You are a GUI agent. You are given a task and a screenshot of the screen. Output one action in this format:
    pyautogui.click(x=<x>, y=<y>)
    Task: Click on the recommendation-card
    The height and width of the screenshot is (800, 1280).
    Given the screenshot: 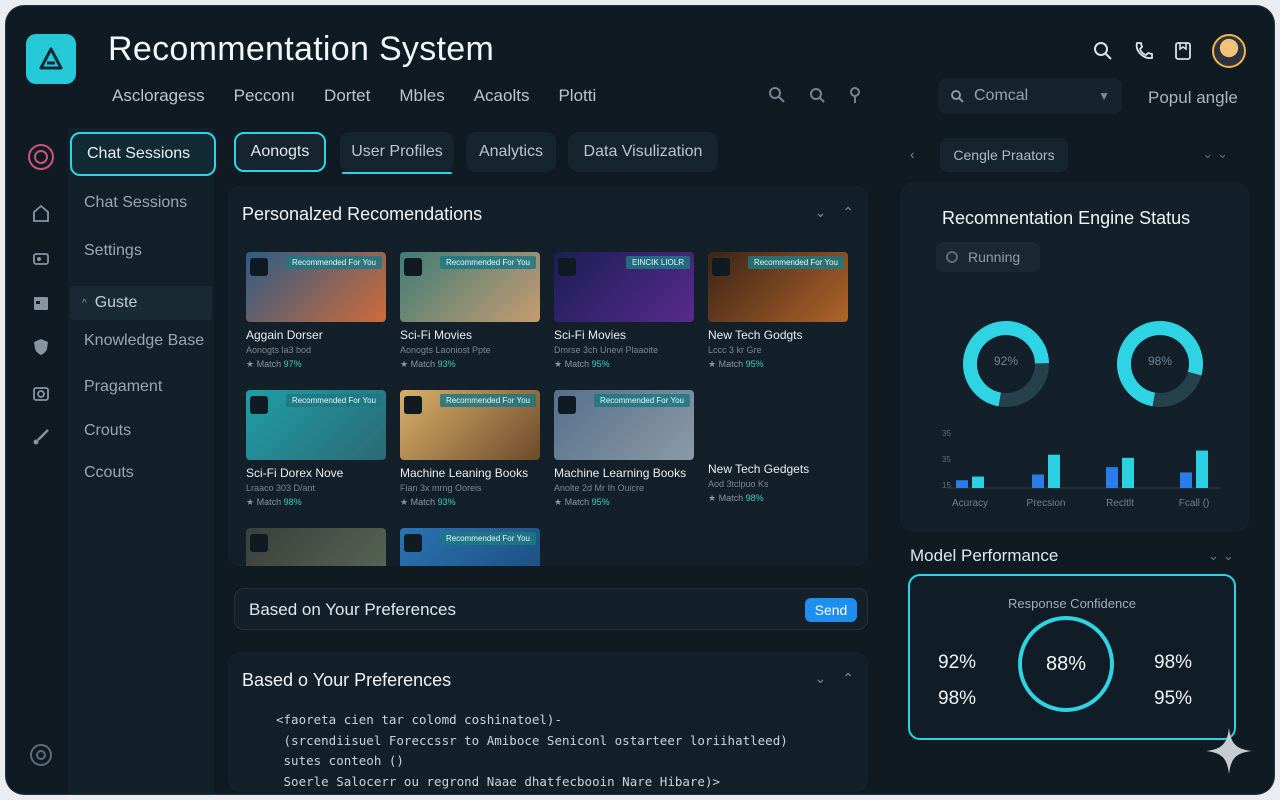 What is the action you would take?
    pyautogui.click(x=316, y=547)
    